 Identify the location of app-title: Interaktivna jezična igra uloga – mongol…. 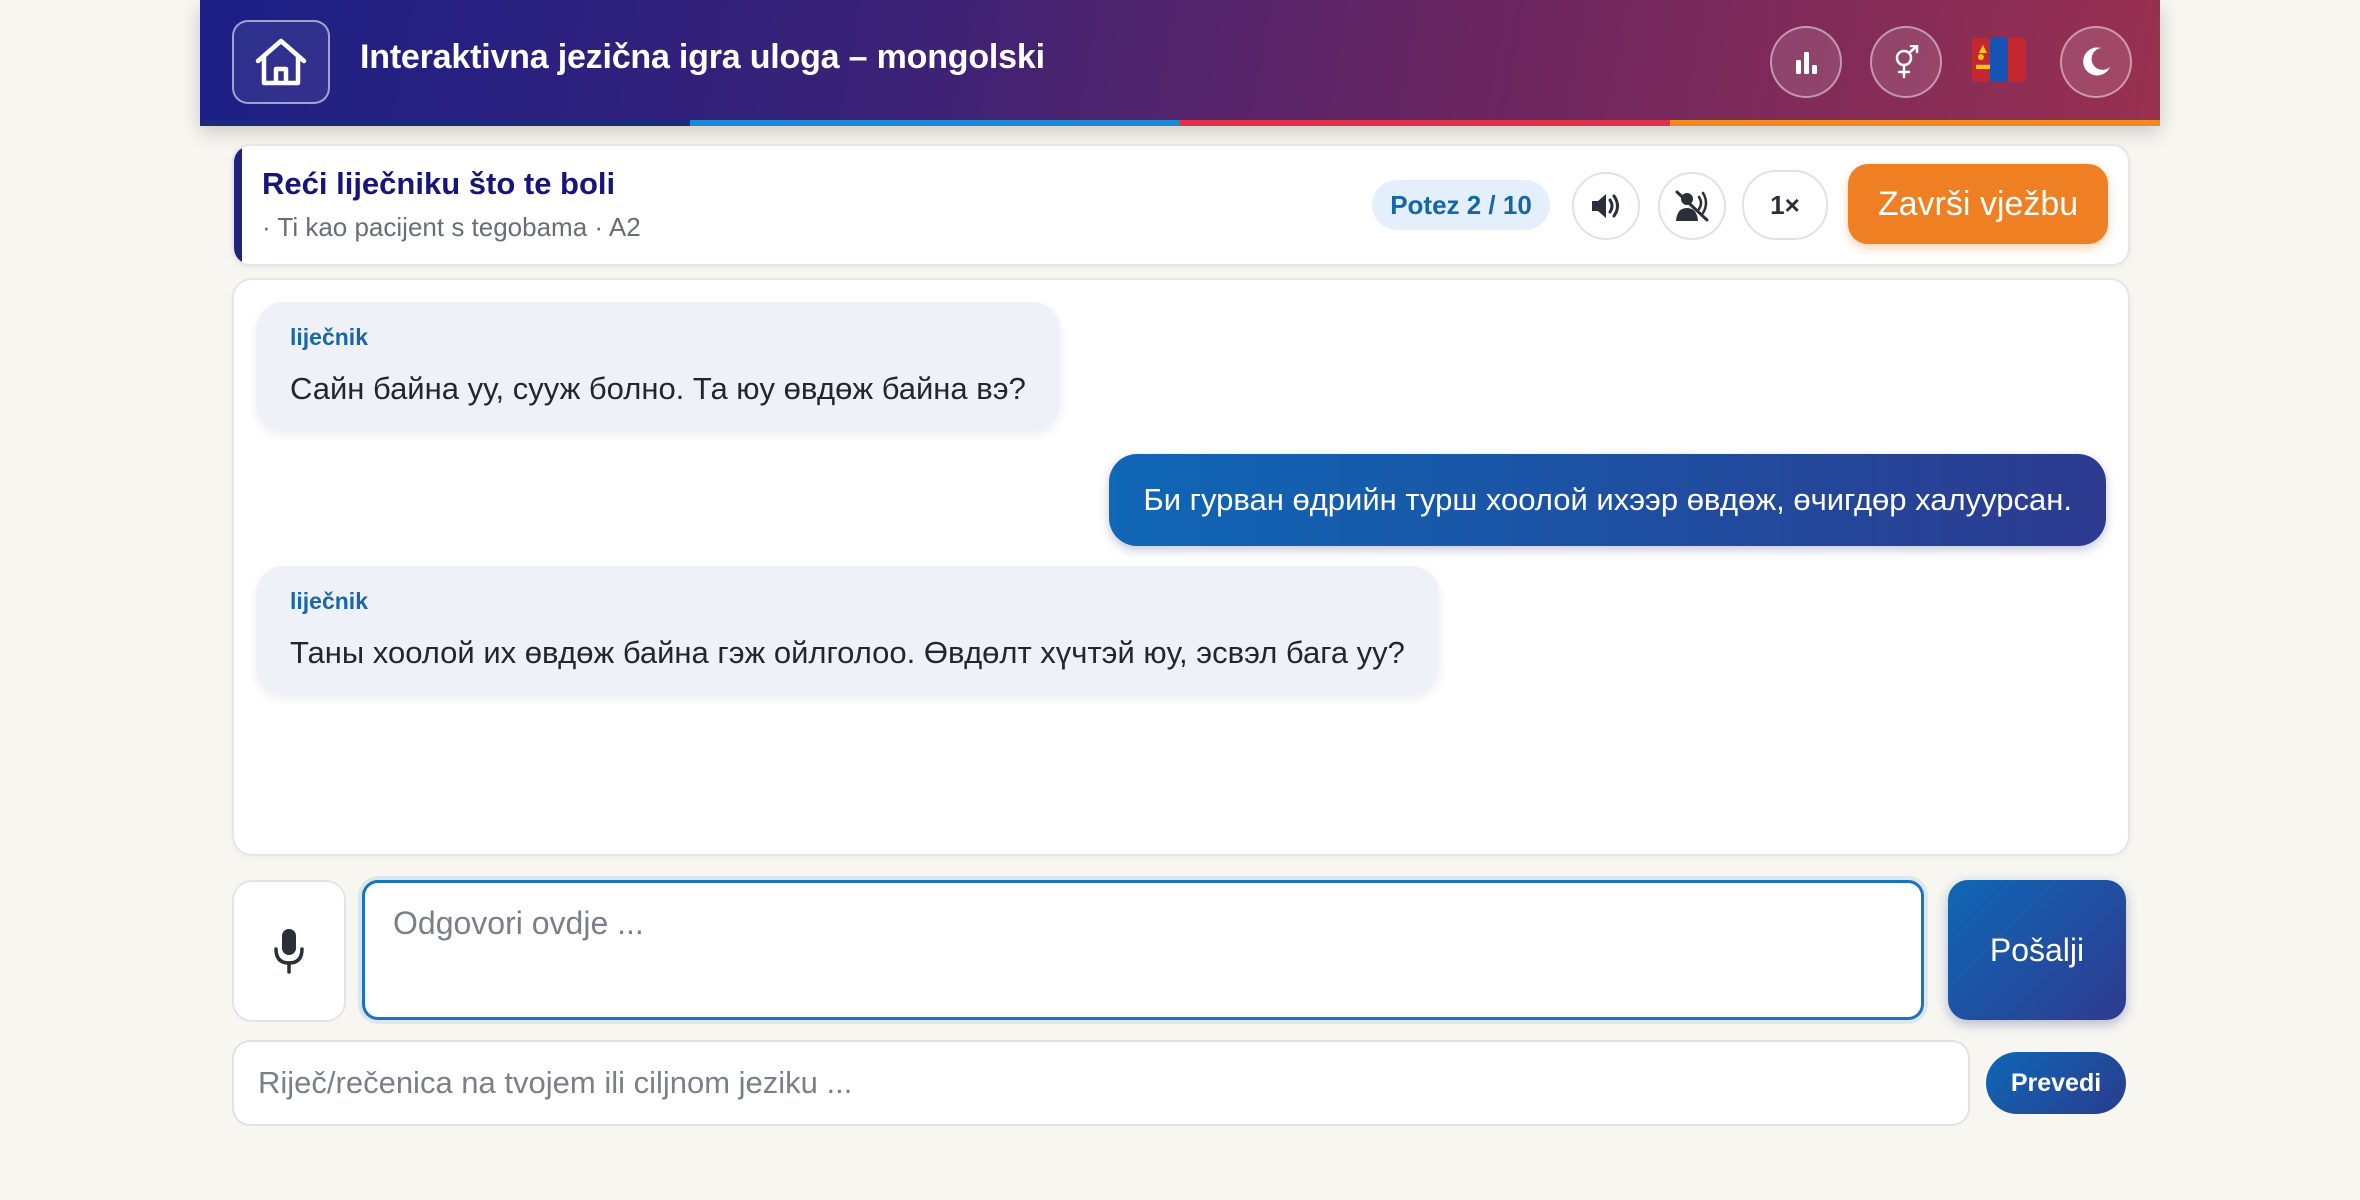
(702, 57).